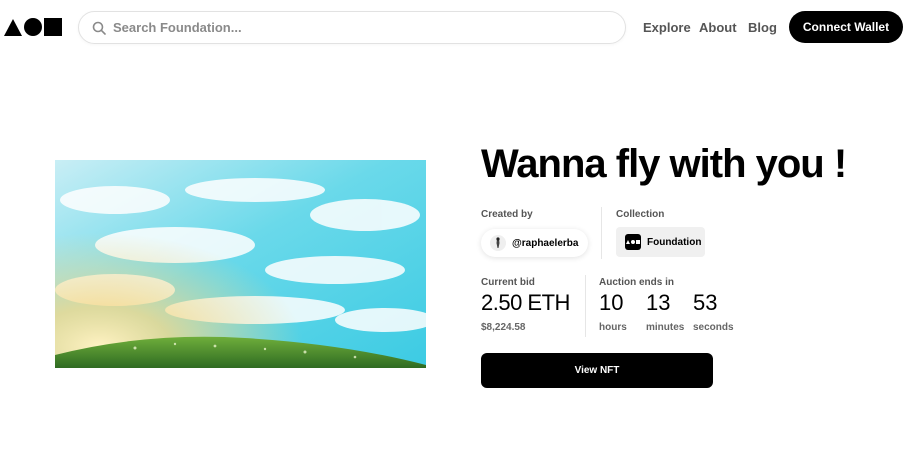  What do you see at coordinates (498, 243) in the screenshot?
I see `avatar` at bounding box center [498, 243].